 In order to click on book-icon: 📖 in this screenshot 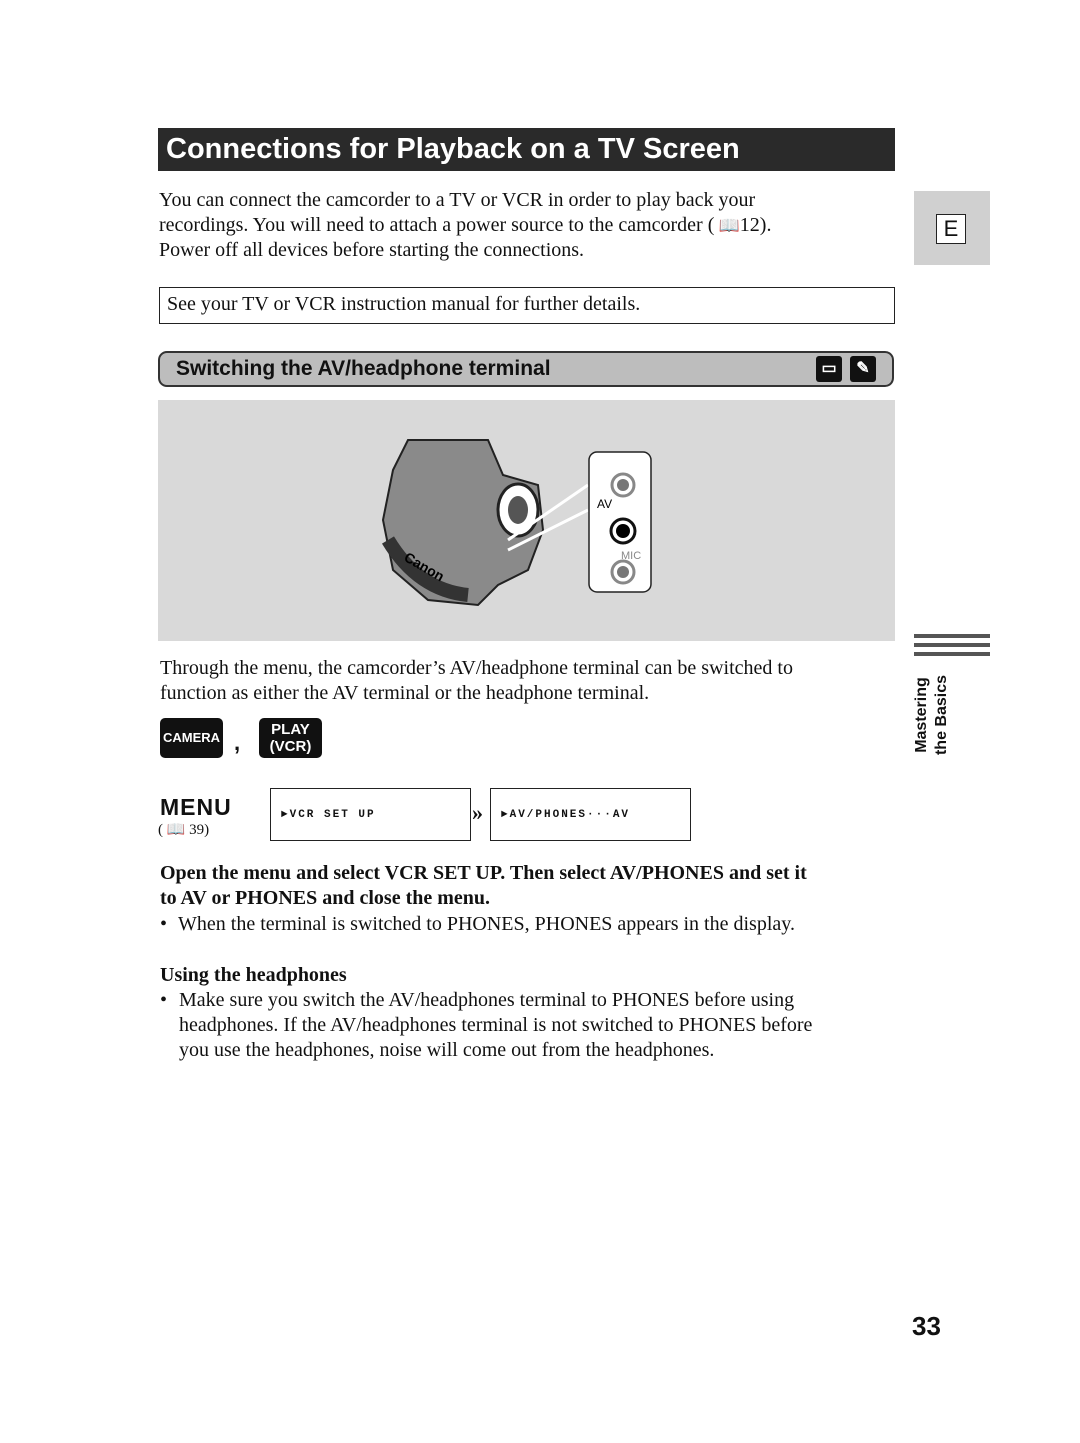, I will do `click(727, 225)`.